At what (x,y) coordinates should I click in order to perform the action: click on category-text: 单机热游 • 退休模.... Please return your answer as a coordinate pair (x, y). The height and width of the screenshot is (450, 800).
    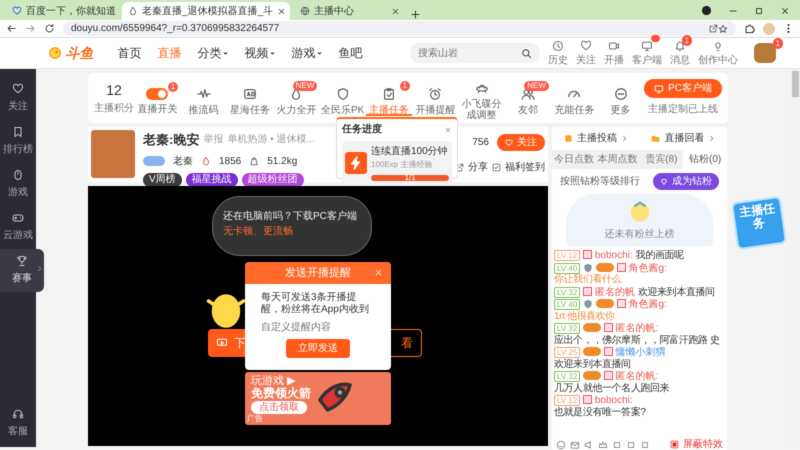
    Looking at the image, I should click on (271, 140).